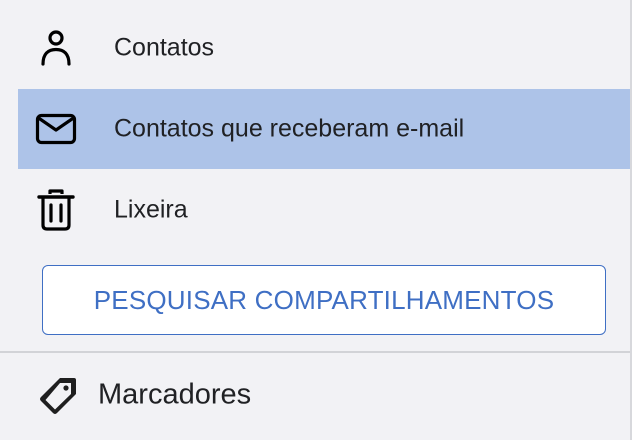 The height and width of the screenshot is (440, 632). Describe the element at coordinates (175, 394) in the screenshot. I see `section-title: Marcadores` at that location.